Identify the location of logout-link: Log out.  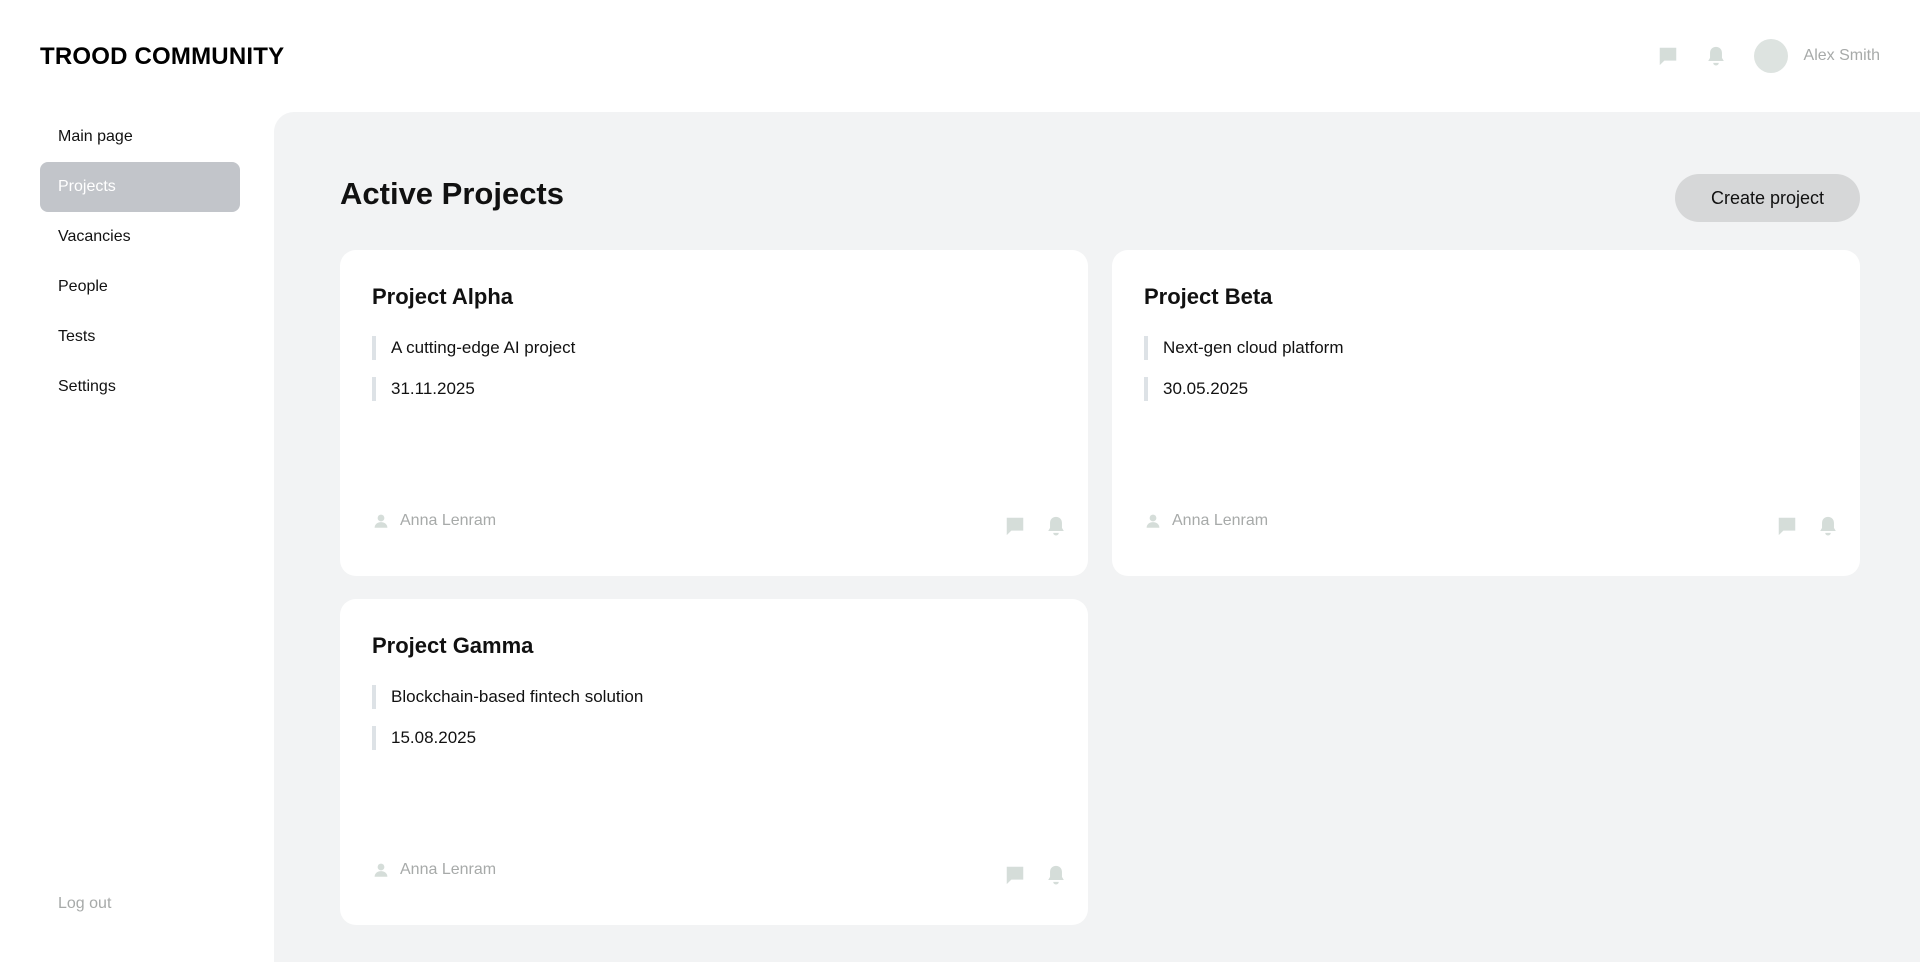
(84, 904).